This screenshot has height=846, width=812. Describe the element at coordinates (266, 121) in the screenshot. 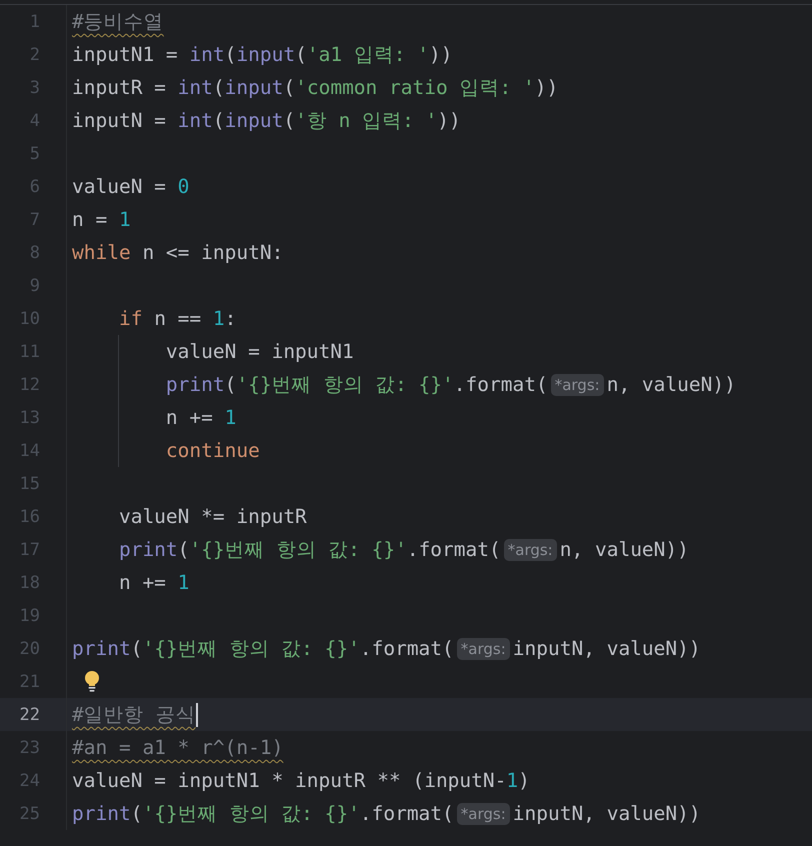

I see `code-text: inputN = int(input('항 n 입력: '))` at that location.